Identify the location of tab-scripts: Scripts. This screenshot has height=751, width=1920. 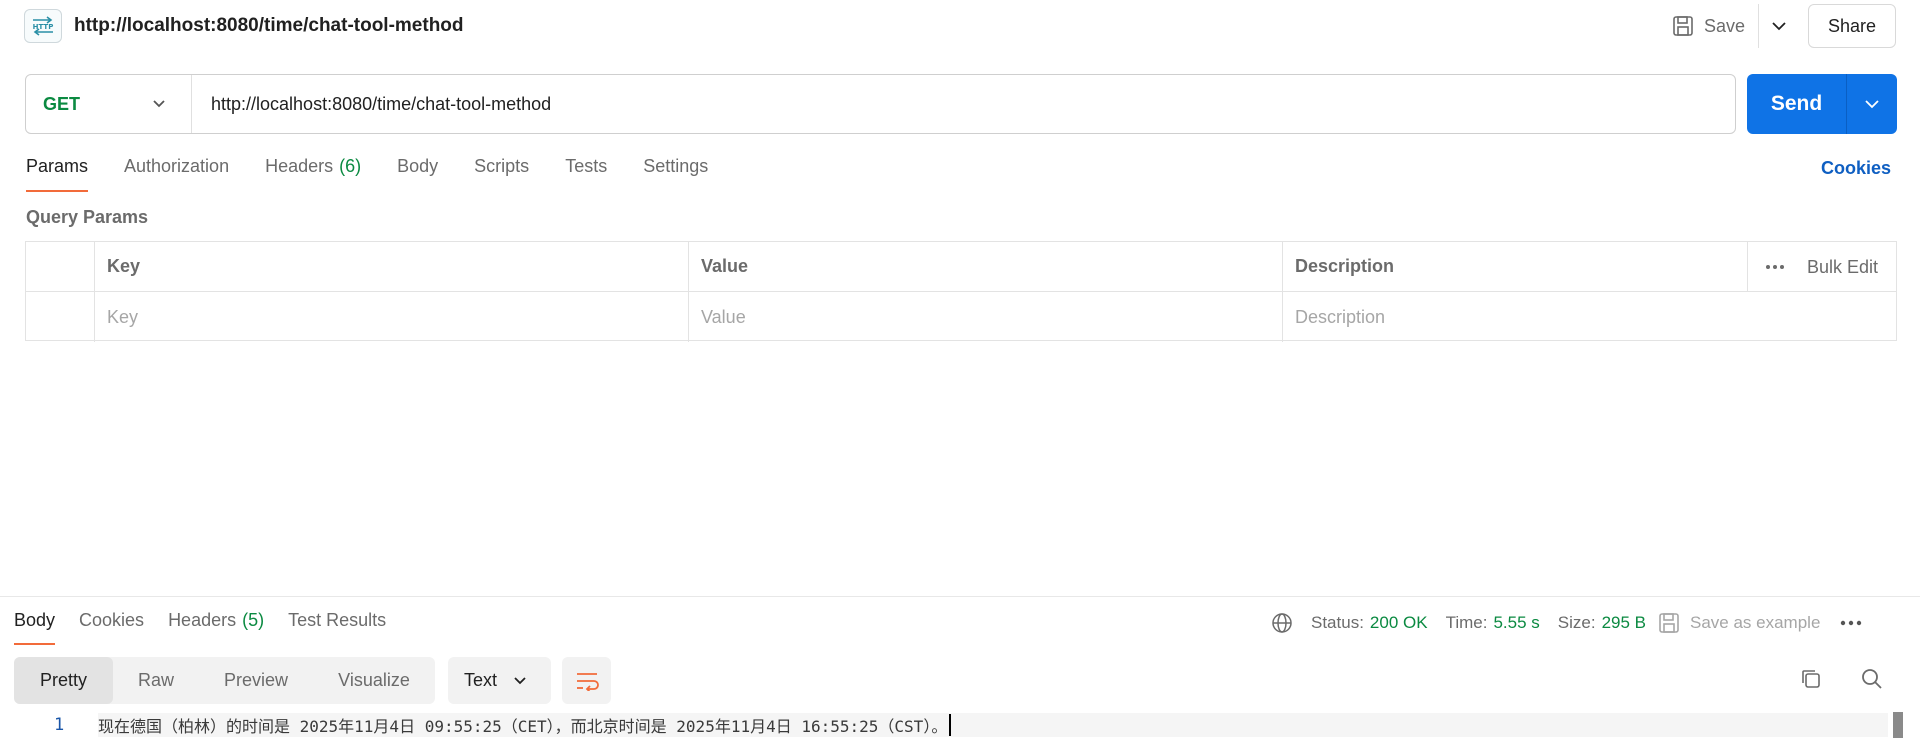
(501, 175).